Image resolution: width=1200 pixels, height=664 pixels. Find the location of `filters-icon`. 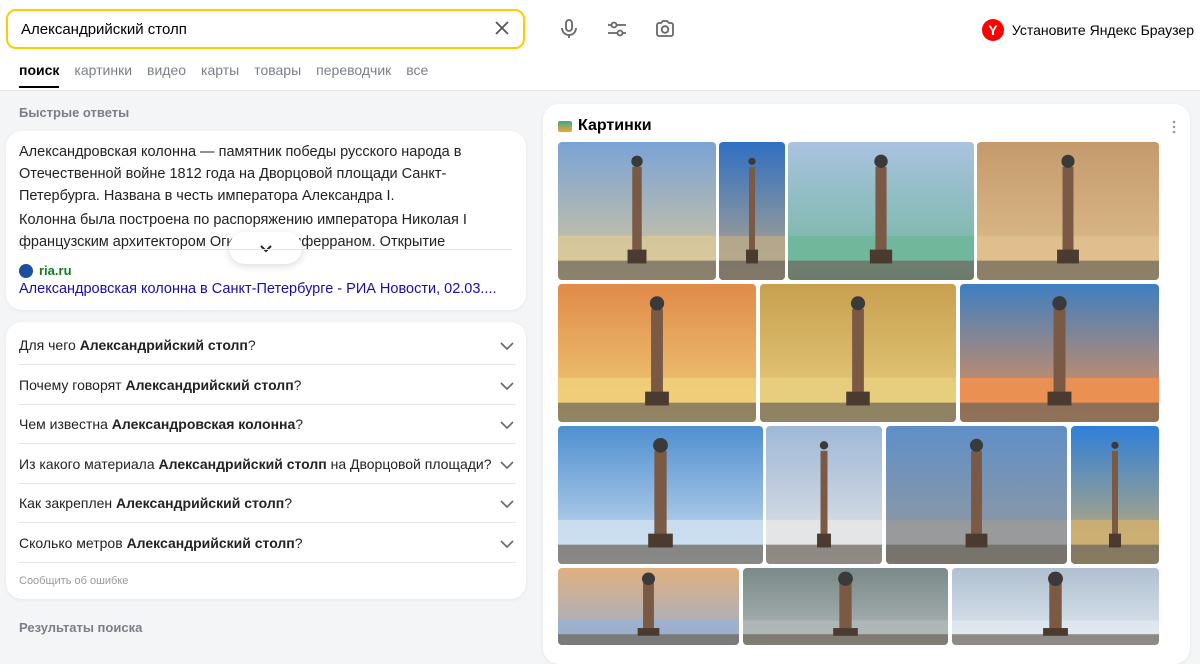

filters-icon is located at coordinates (617, 29).